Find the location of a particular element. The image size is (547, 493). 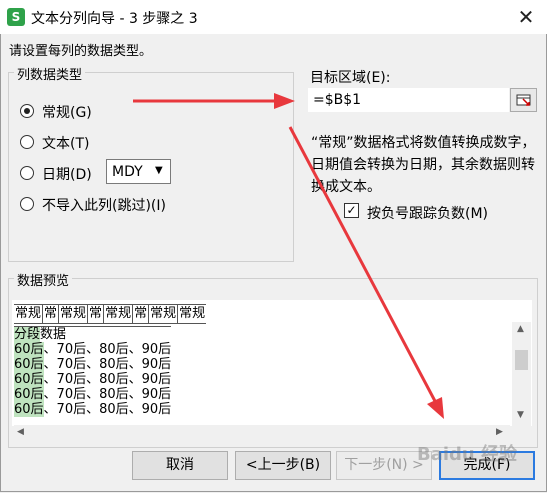

app-icon: S is located at coordinates (16, 17).